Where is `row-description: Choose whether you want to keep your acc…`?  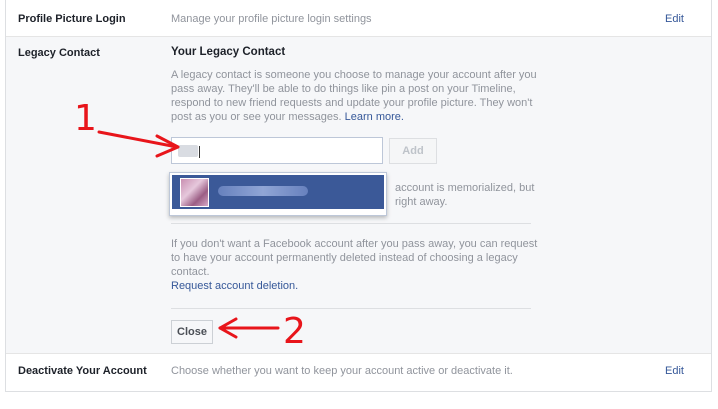
row-description: Choose whether you want to keep your acc… is located at coordinates (342, 371).